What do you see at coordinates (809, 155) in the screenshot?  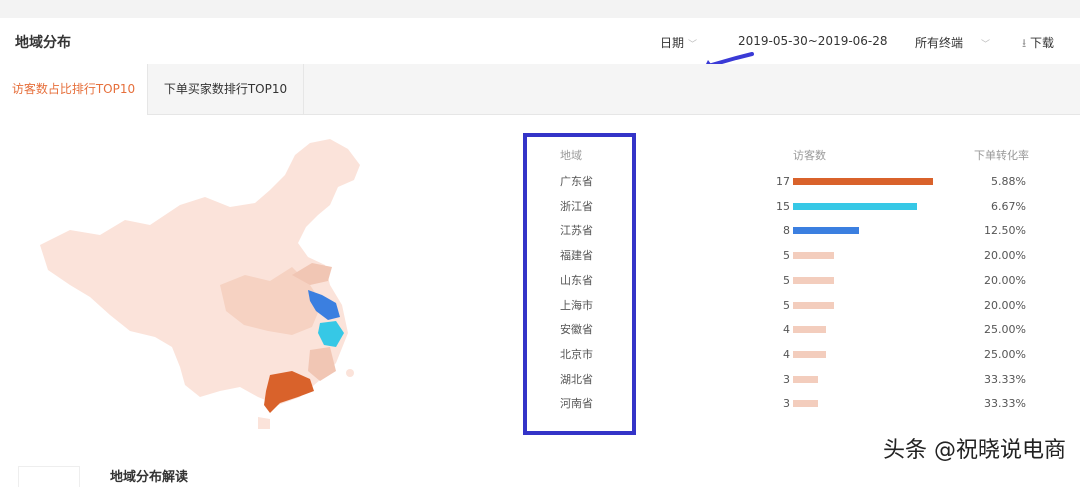 I see `header-visitors: 访客数` at bounding box center [809, 155].